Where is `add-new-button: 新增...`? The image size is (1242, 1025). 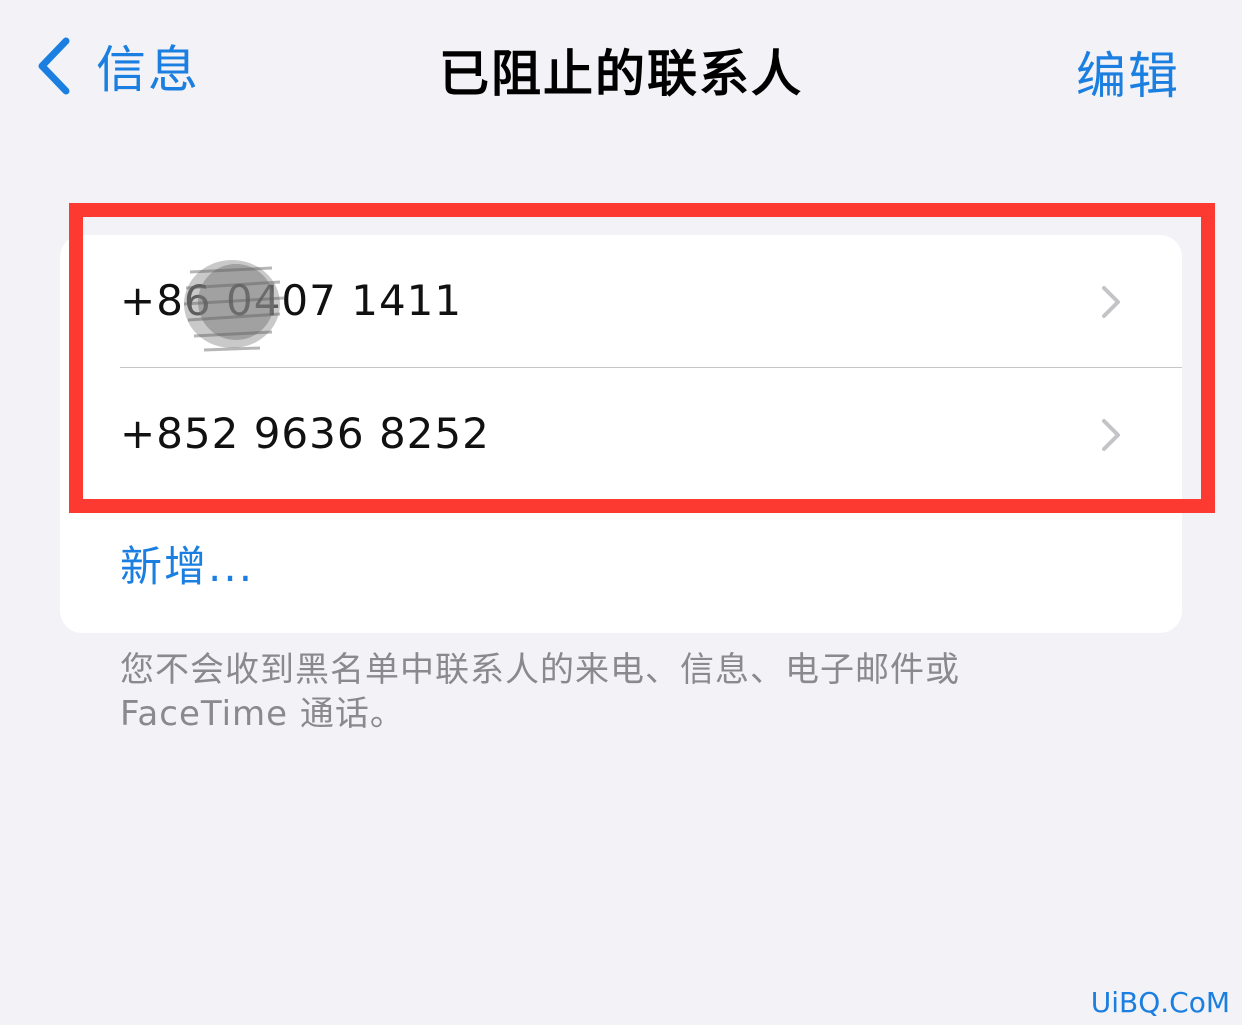
add-new-button: 新增... is located at coordinates (621, 567).